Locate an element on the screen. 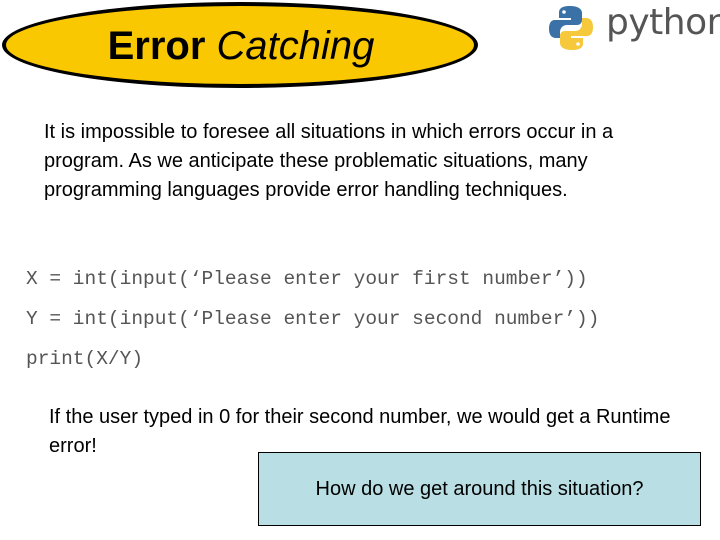  question-text: How do we get around this situation? is located at coordinates (479, 488).